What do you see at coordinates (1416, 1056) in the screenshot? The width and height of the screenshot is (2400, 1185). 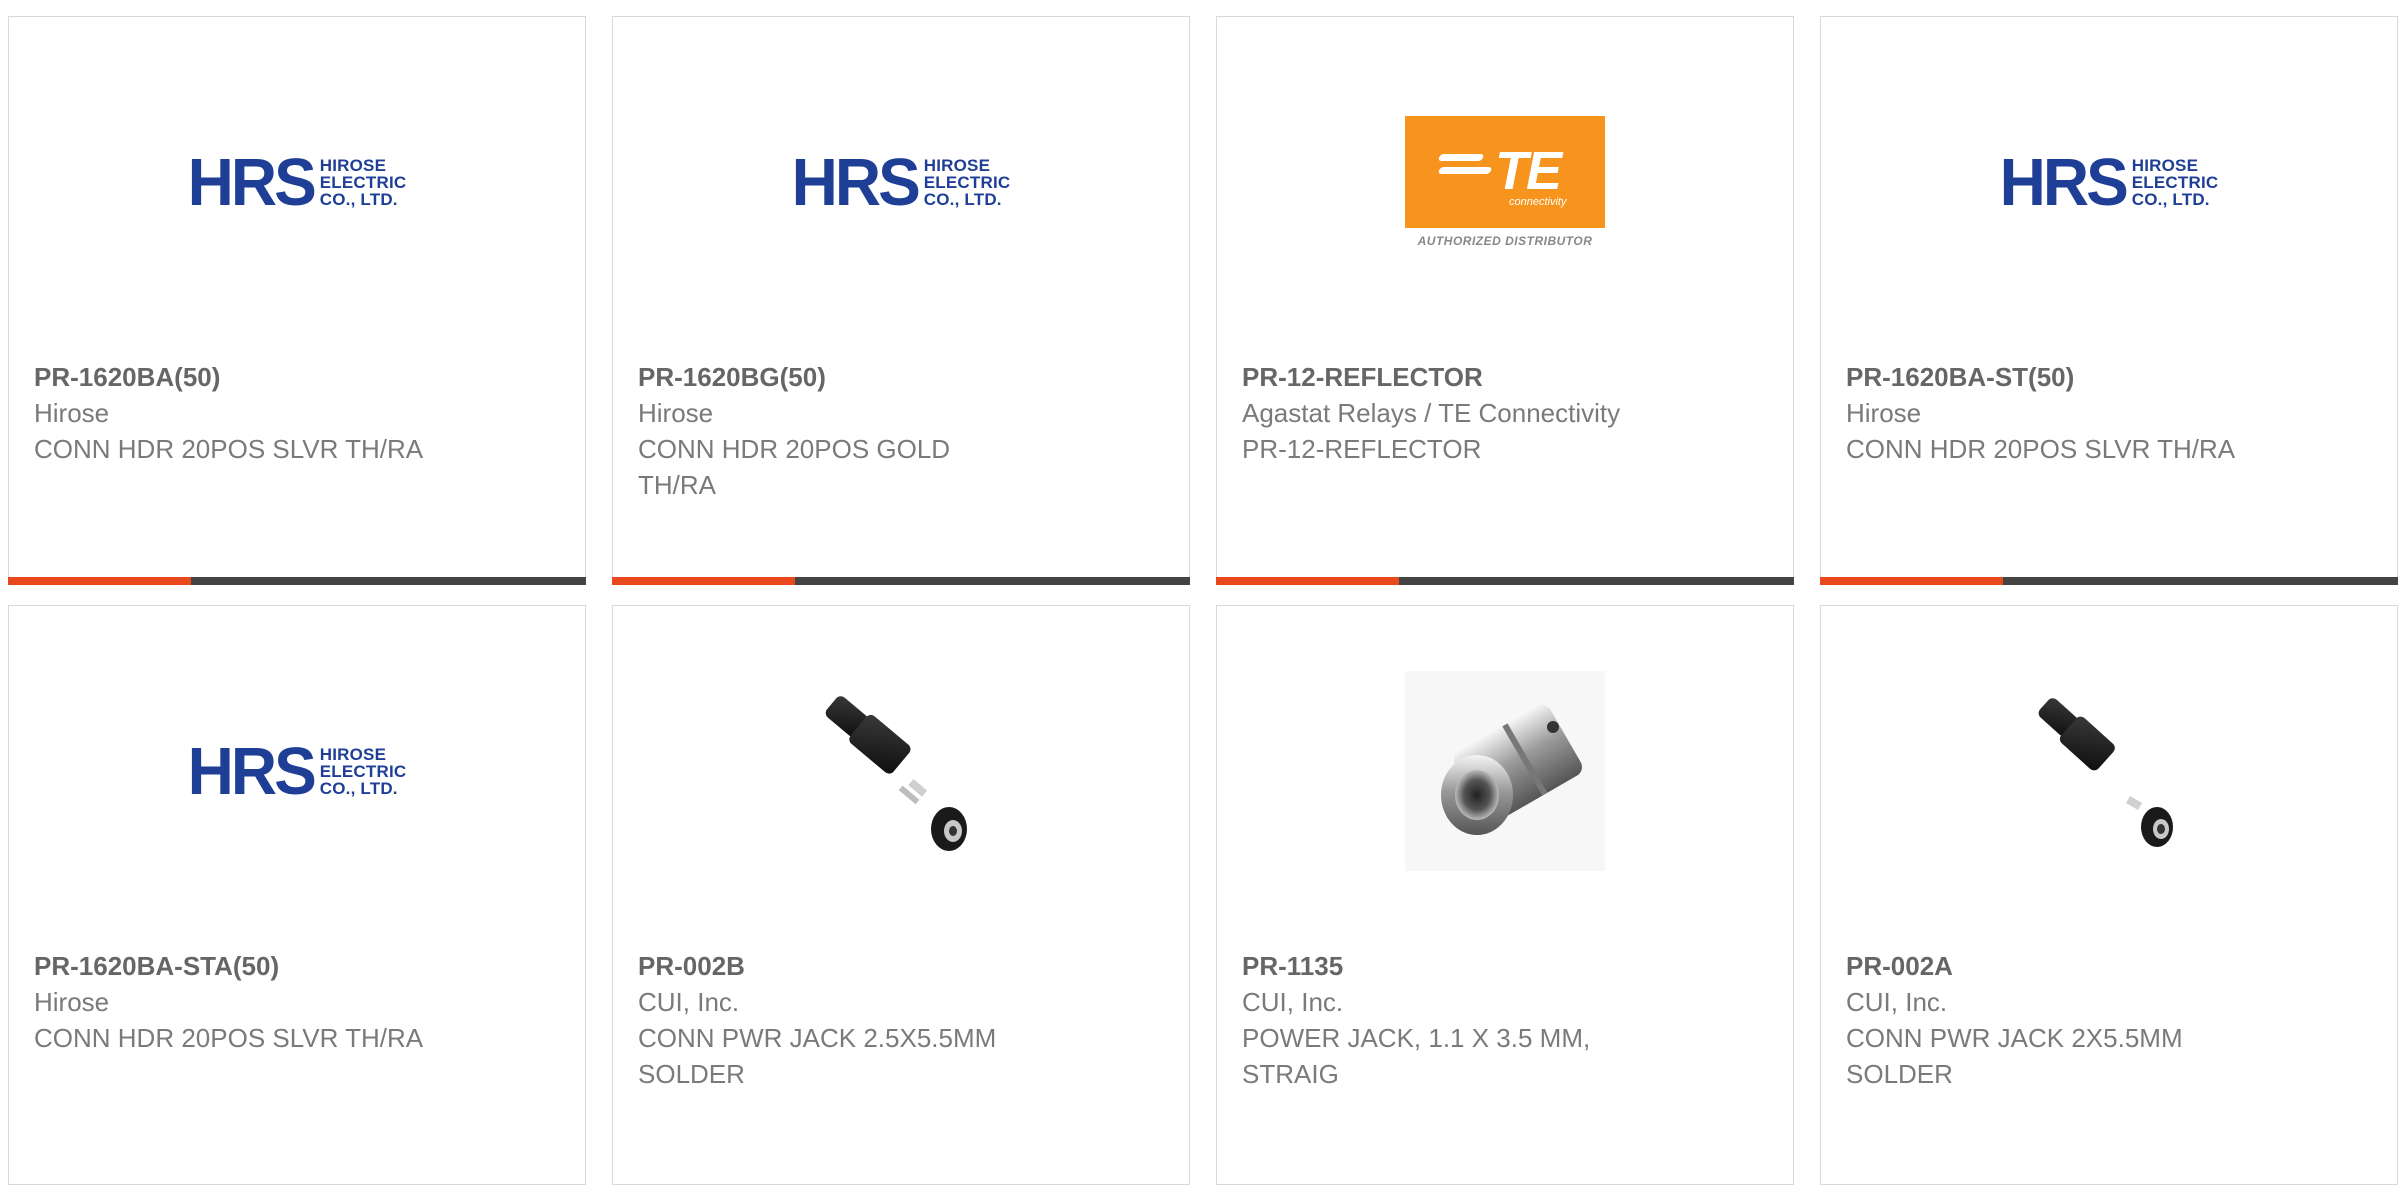 I see `description: POWER JACK, 1.1 X 3.5 MM, STRAIG` at bounding box center [1416, 1056].